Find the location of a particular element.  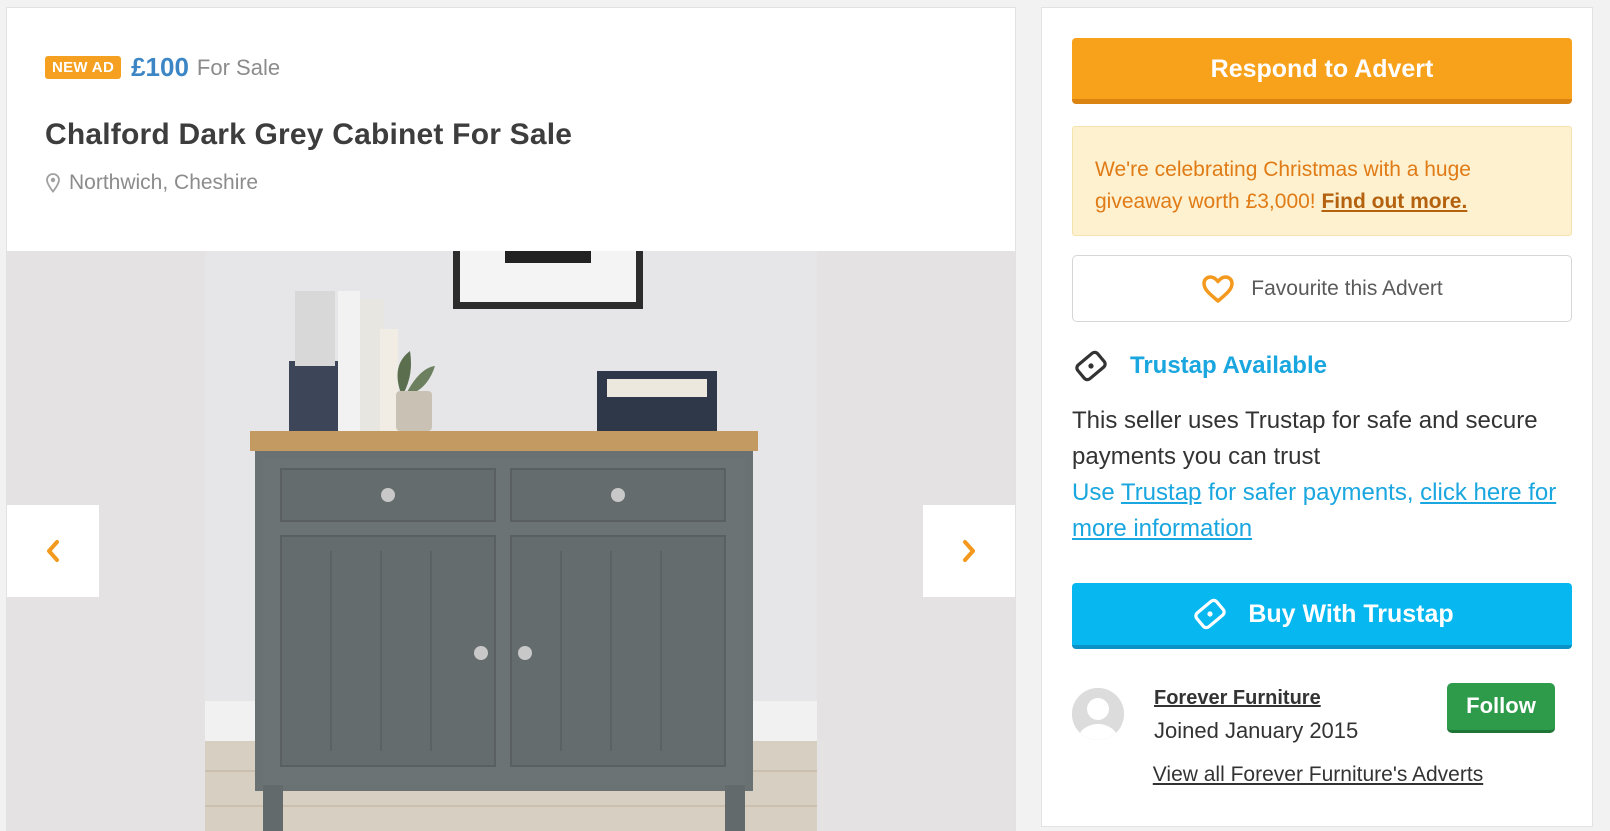

chevron-left-icon is located at coordinates (53, 551).